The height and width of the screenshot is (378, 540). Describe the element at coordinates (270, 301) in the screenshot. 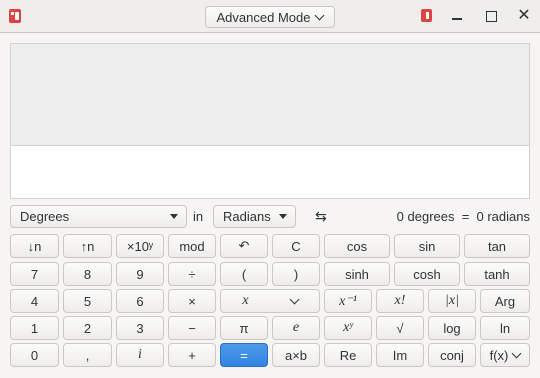

I see `variable-select-button: x` at that location.